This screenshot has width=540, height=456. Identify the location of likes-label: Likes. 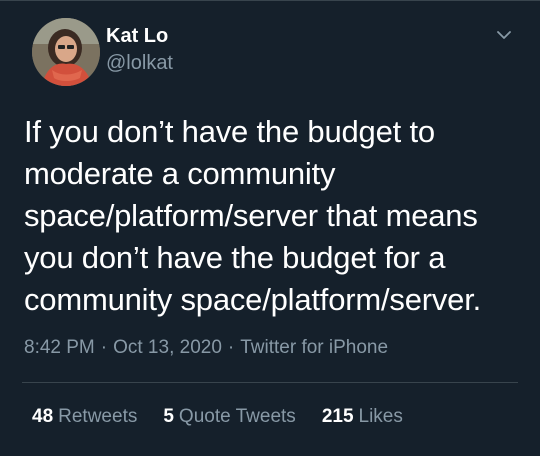
(380, 416).